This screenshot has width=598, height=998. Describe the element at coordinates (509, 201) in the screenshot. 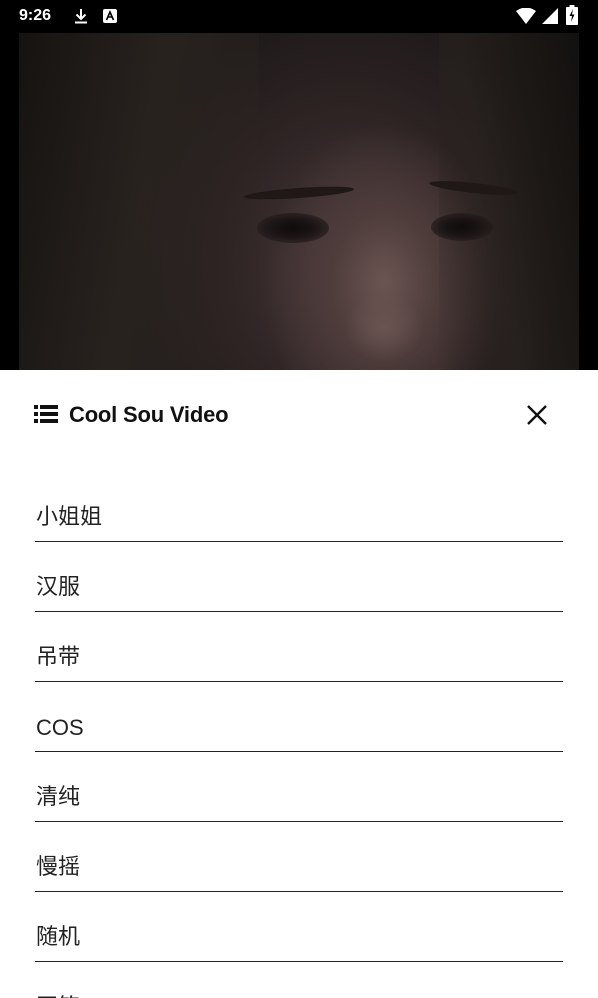

I see `video-hair-shade-right` at that location.